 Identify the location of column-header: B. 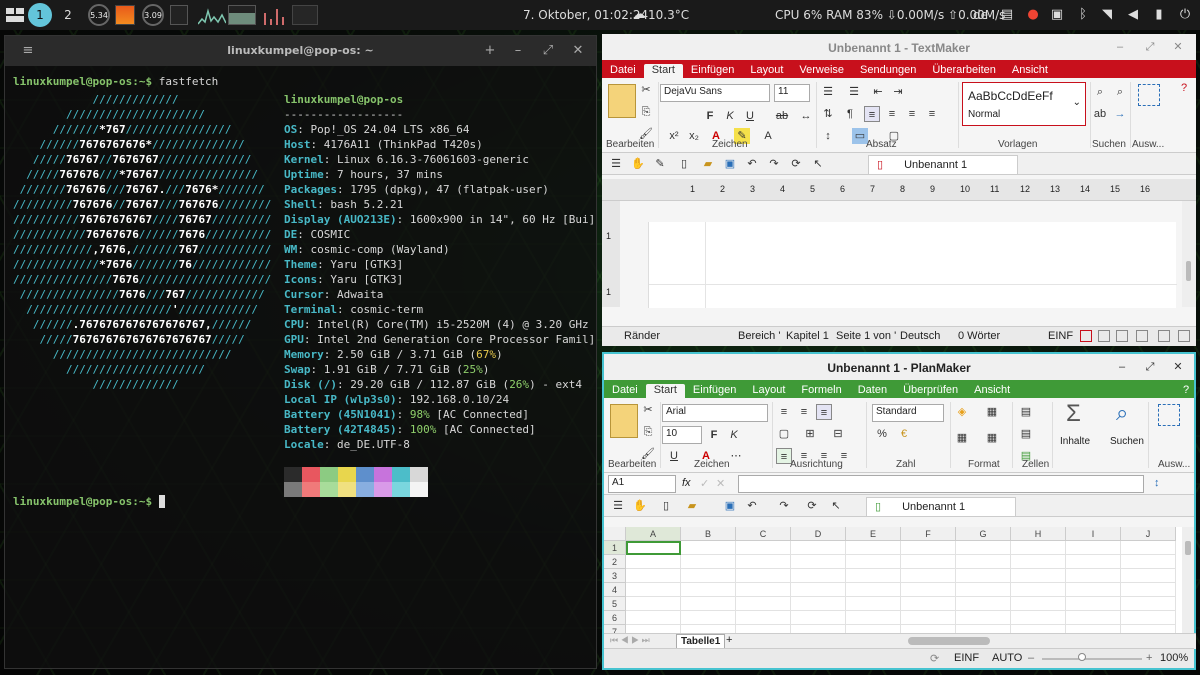
(708, 534).